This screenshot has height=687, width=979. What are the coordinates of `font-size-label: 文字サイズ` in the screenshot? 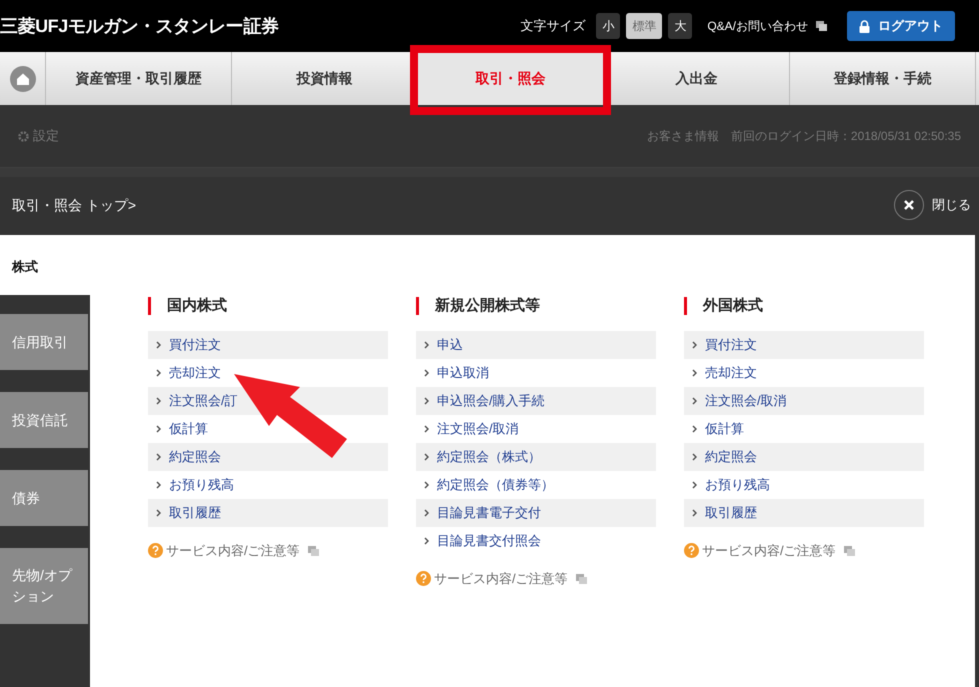 It's located at (553, 26).